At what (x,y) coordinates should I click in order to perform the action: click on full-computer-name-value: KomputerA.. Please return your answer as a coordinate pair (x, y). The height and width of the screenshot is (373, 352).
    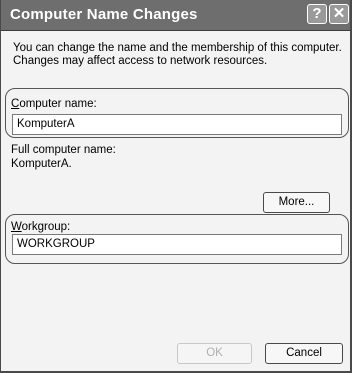
    Looking at the image, I should click on (41, 164).